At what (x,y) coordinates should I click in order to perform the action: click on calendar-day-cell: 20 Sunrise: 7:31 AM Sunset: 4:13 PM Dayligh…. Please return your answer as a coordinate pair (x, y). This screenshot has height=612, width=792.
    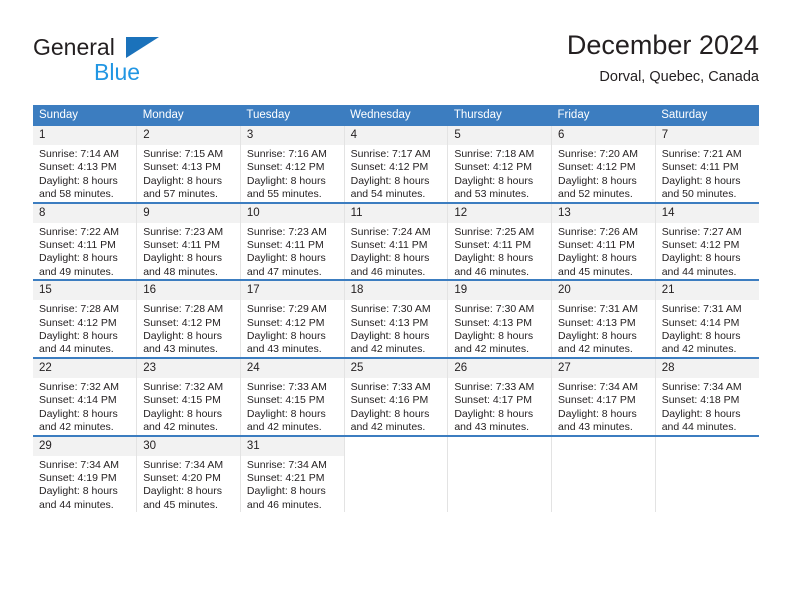
    Looking at the image, I should click on (603, 318).